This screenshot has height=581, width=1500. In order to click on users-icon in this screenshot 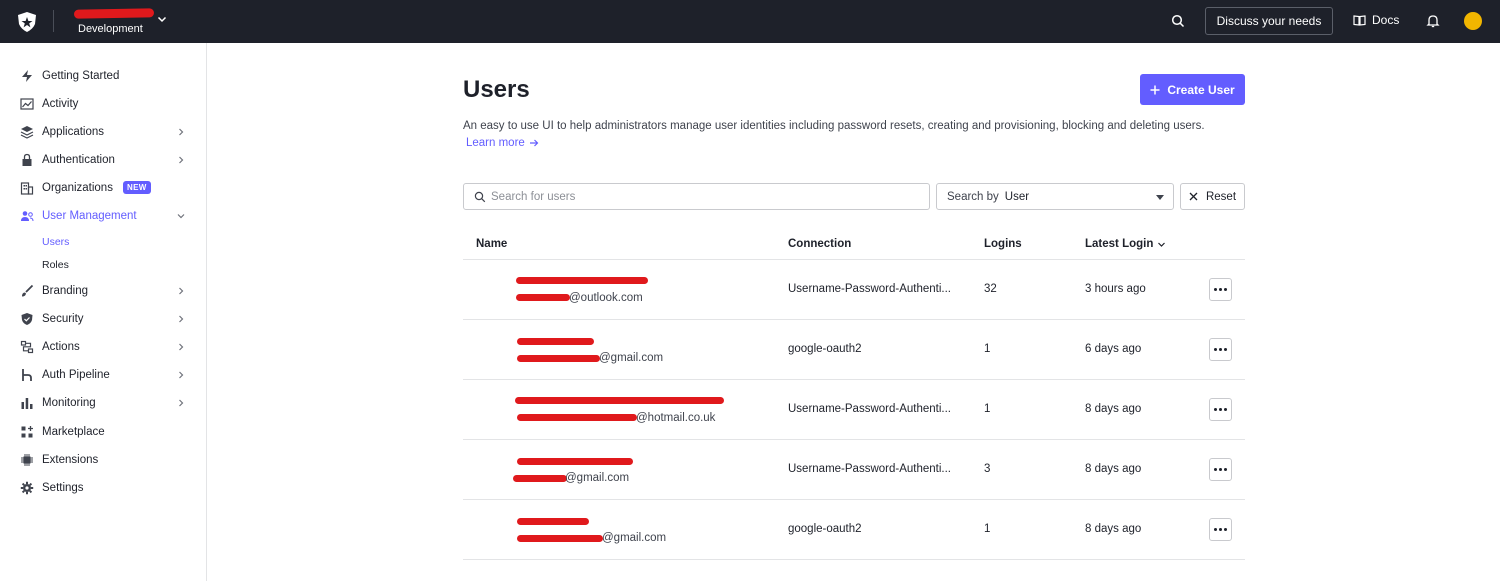, I will do `click(27, 216)`.